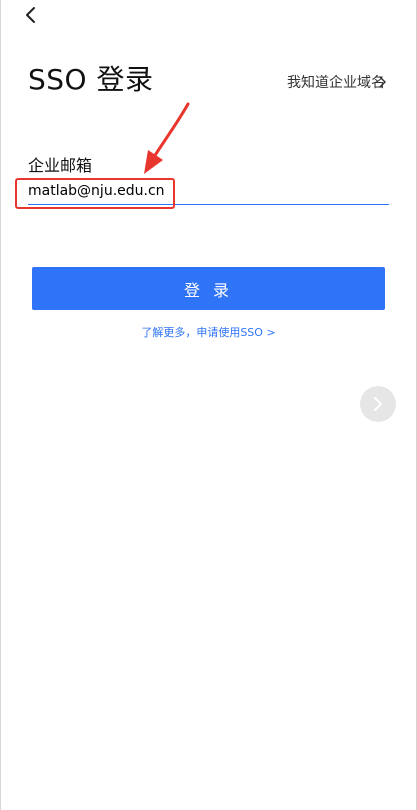 This screenshot has width=417, height=810. I want to click on annotation-highlight-box, so click(95, 193).